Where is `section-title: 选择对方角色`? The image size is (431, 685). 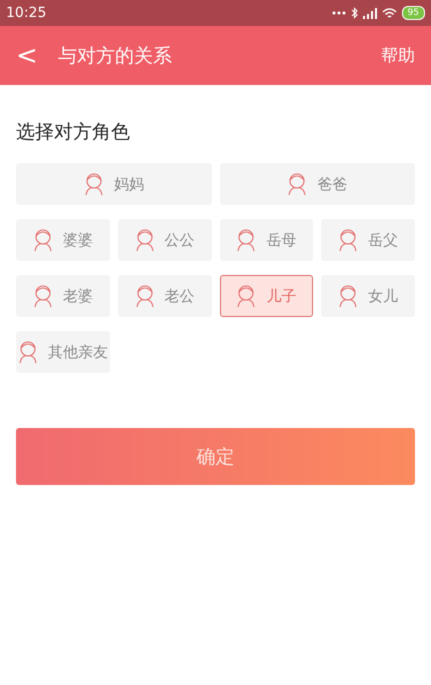 section-title: 选择对方角色 is located at coordinates (73, 132).